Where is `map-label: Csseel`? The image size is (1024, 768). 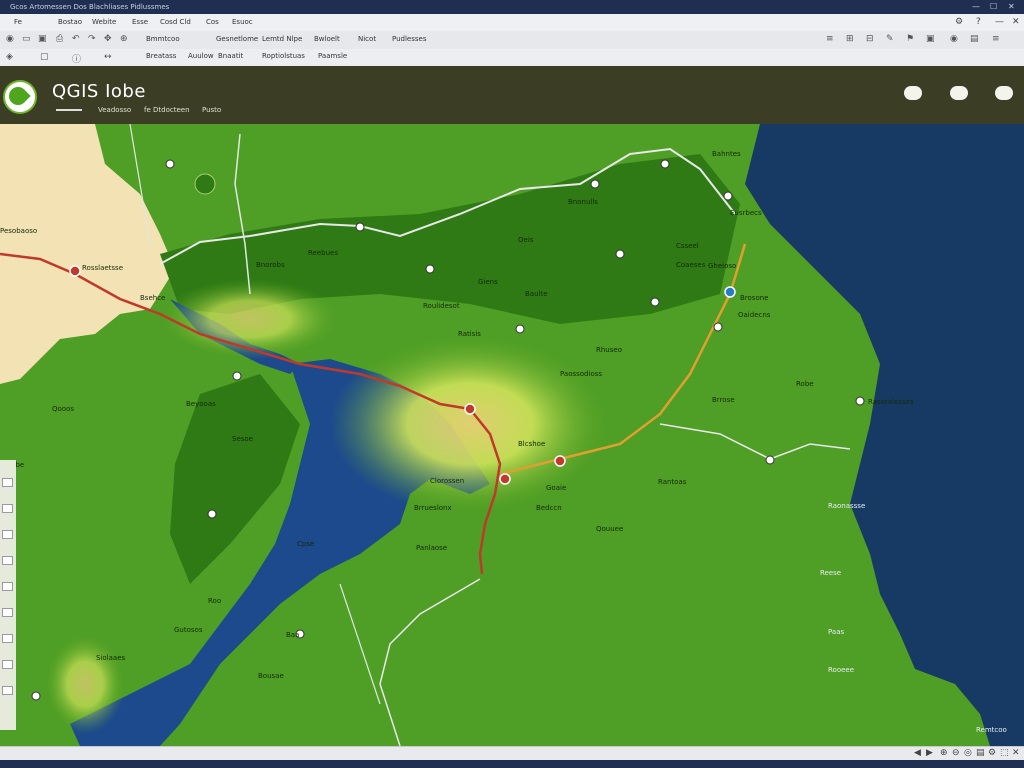 map-label: Csseel is located at coordinates (687, 246).